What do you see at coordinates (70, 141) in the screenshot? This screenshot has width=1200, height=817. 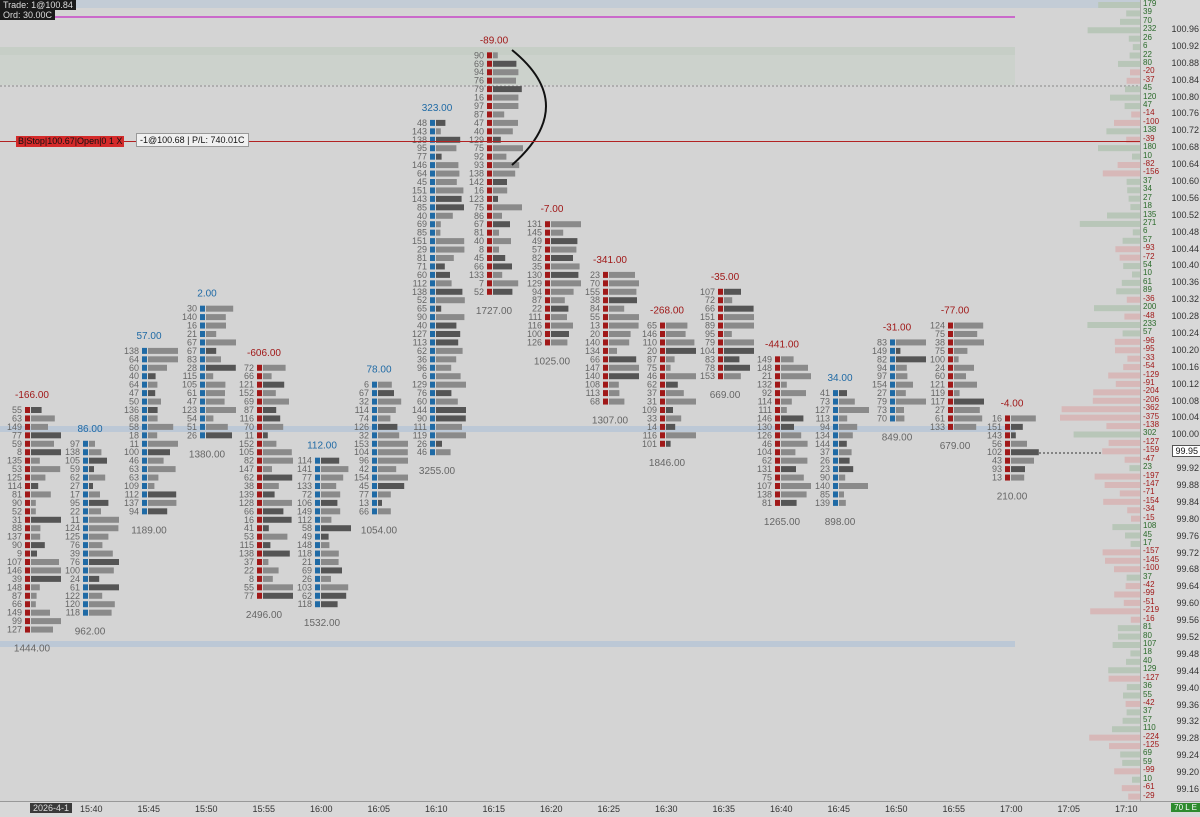 I see `stop-order-tag: B|Stop|100.67|Open|0 1 X` at bounding box center [70, 141].